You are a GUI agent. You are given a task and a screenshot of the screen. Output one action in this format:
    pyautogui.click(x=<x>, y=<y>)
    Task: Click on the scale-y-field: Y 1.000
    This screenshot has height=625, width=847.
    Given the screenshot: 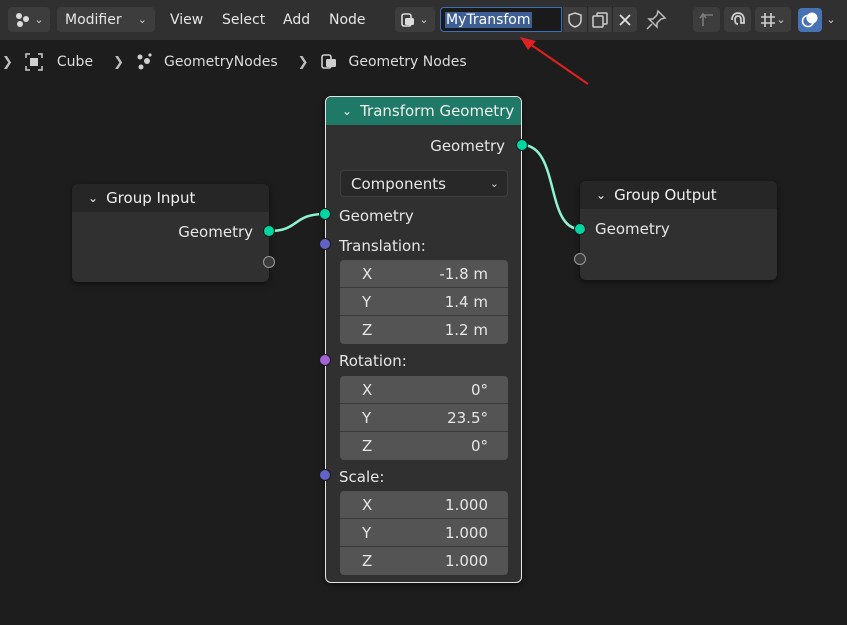 What is the action you would take?
    pyautogui.click(x=424, y=533)
    